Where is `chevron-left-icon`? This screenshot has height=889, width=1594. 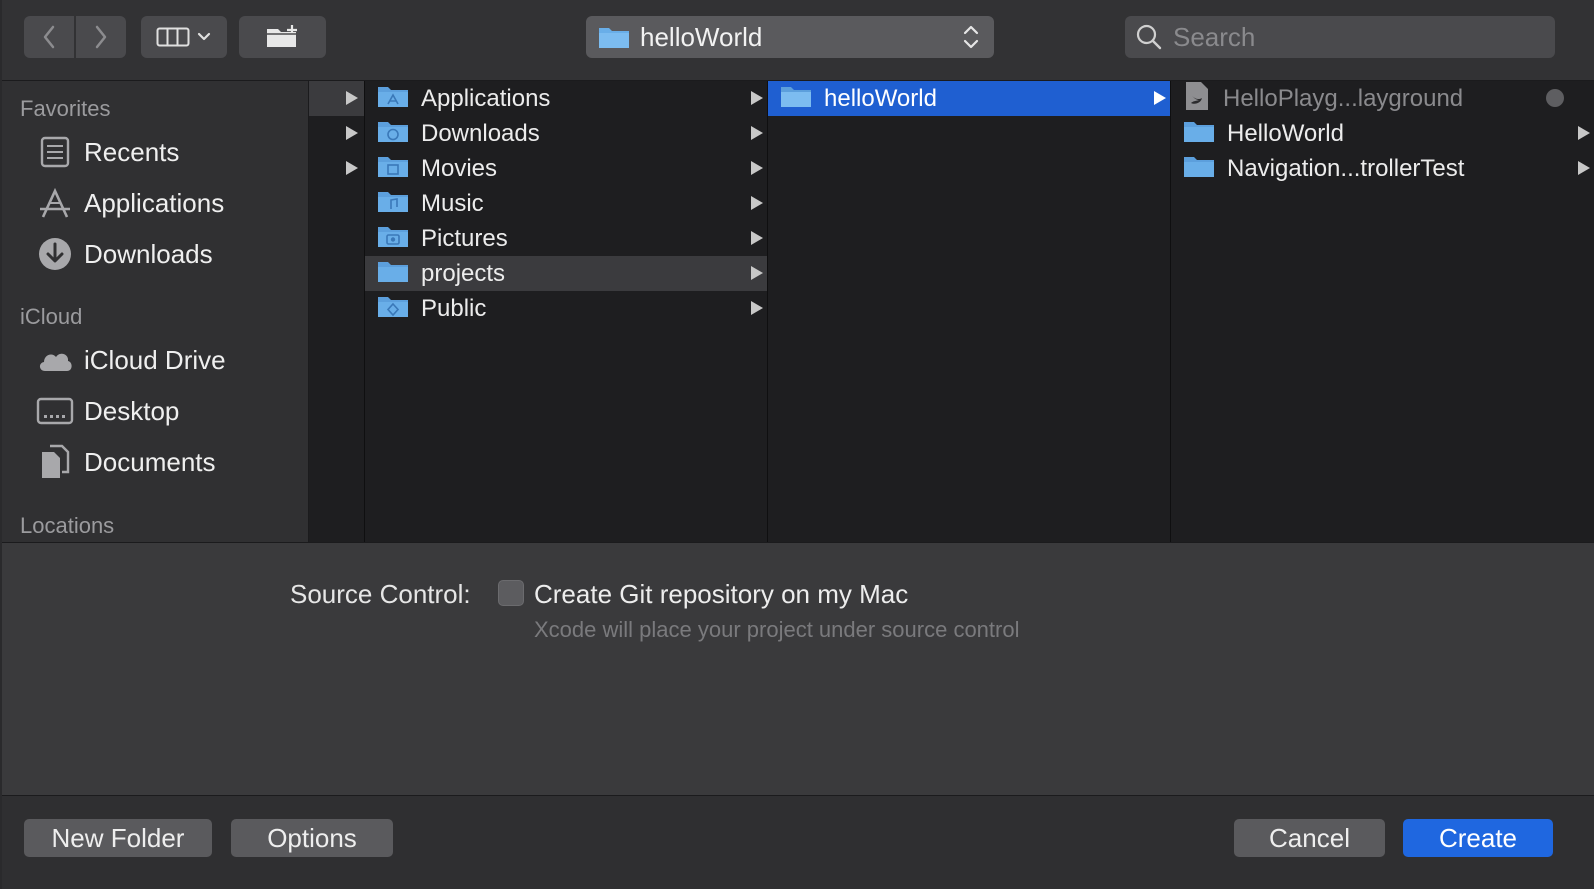
chevron-left-icon is located at coordinates (49, 37).